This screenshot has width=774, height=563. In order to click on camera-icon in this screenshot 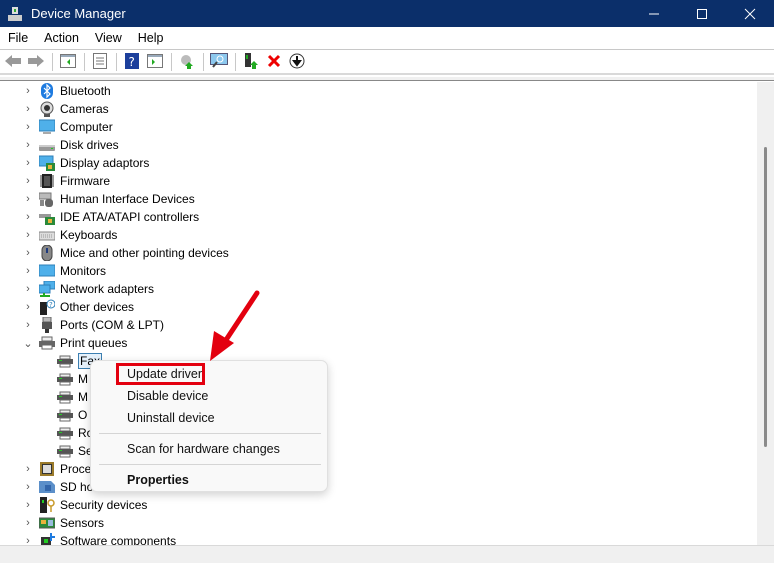, I will do `click(47, 109)`.